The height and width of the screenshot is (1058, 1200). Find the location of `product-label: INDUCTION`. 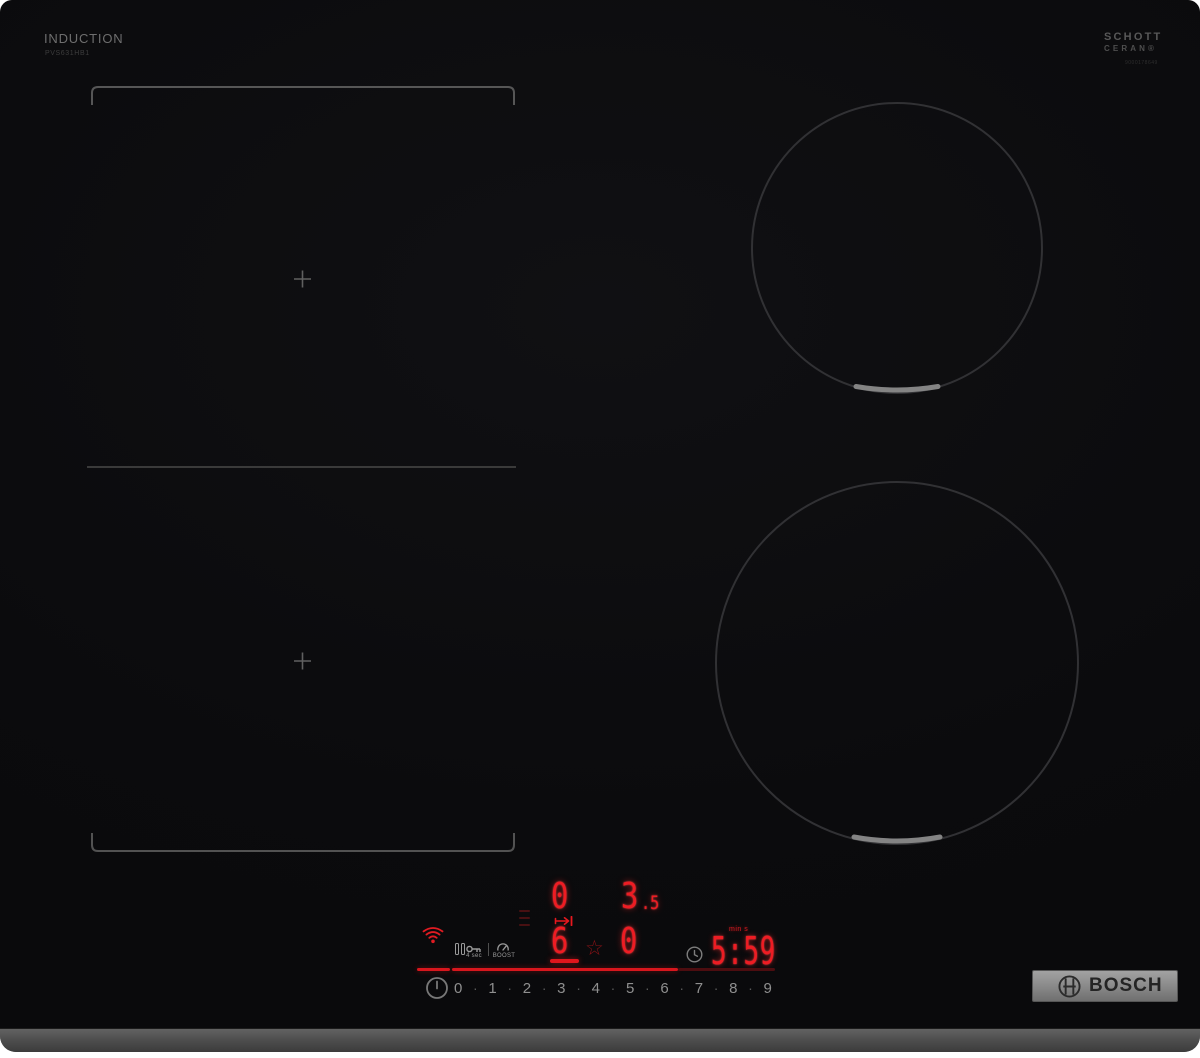

product-label: INDUCTION is located at coordinates (84, 38).